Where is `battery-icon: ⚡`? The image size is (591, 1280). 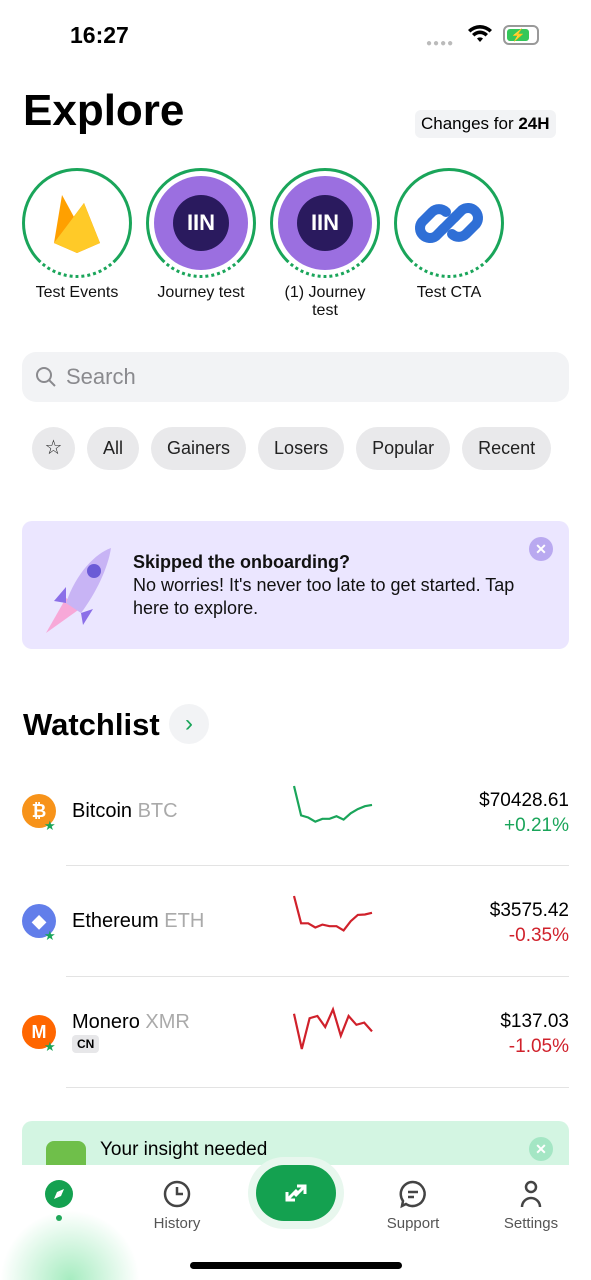
battery-icon: ⚡ is located at coordinates (521, 35).